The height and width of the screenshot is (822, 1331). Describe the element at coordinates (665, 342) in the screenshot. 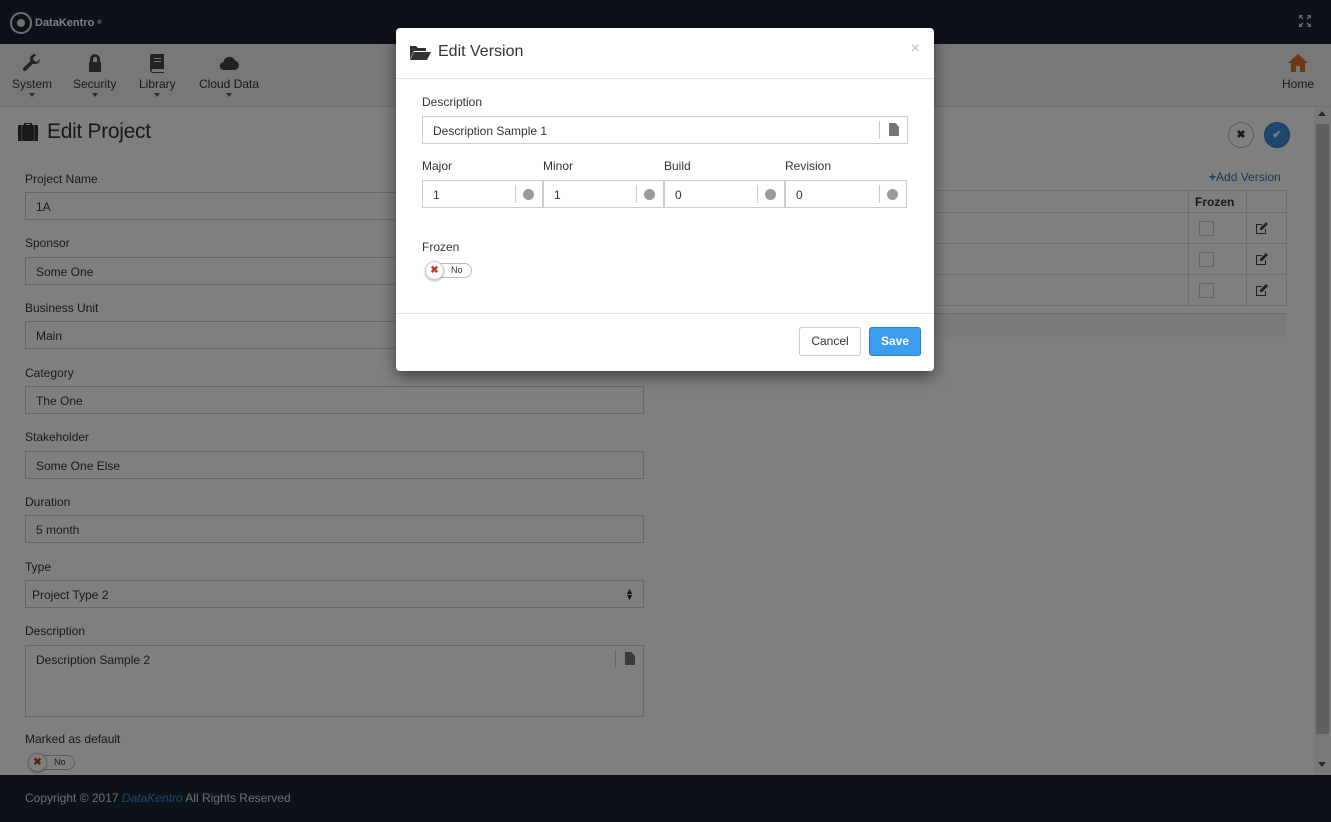

I see `modal-footer: Cancel Save` at that location.